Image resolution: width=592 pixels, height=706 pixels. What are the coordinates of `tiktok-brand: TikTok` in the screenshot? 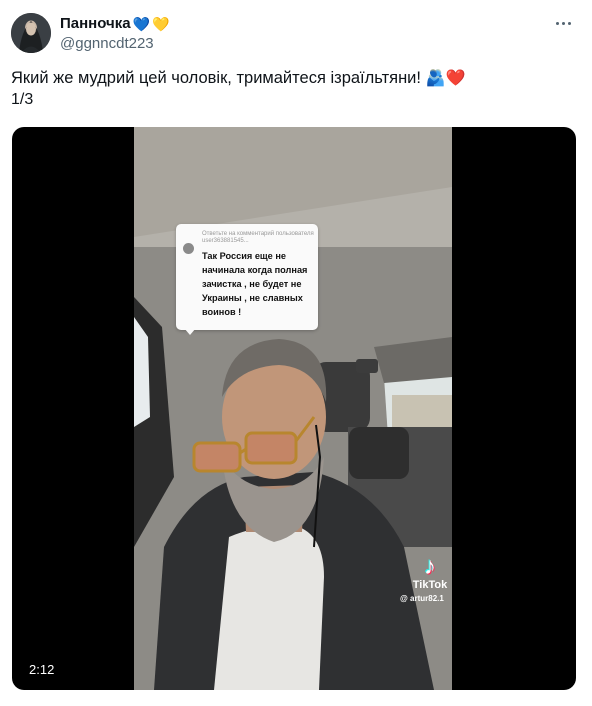 It's located at (430, 585).